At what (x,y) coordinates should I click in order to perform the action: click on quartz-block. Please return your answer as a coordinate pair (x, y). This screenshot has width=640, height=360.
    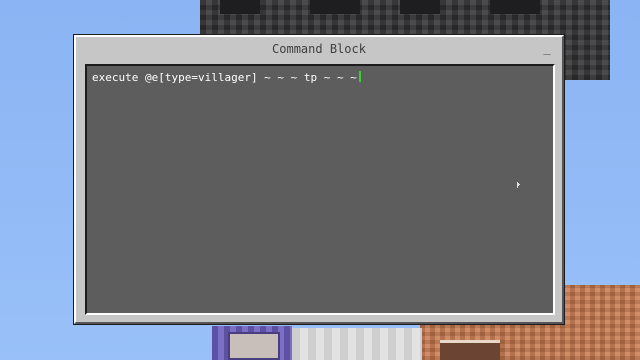
    Looking at the image, I should click on (357, 344).